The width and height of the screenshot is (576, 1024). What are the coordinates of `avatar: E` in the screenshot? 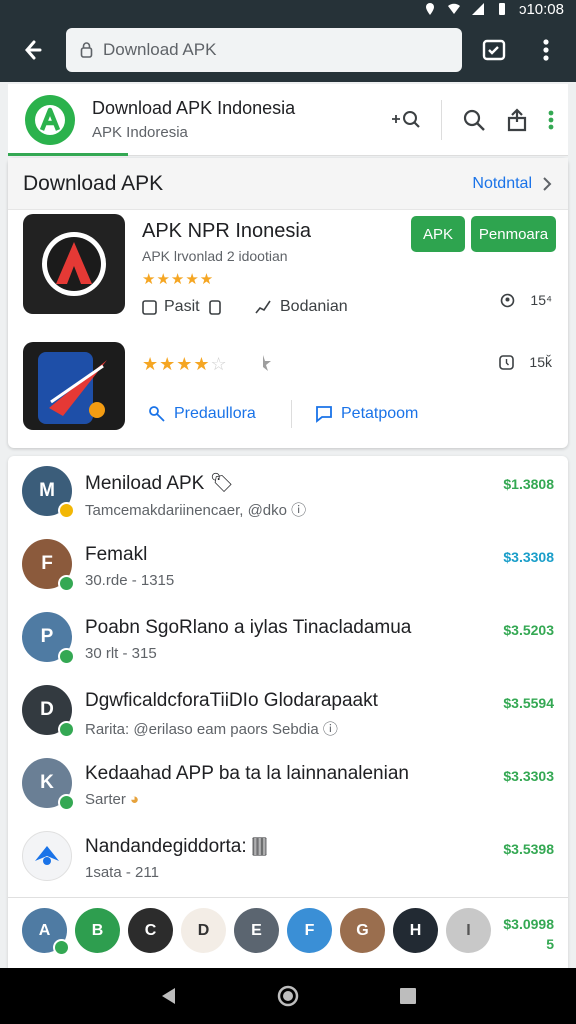 It's located at (256, 930).